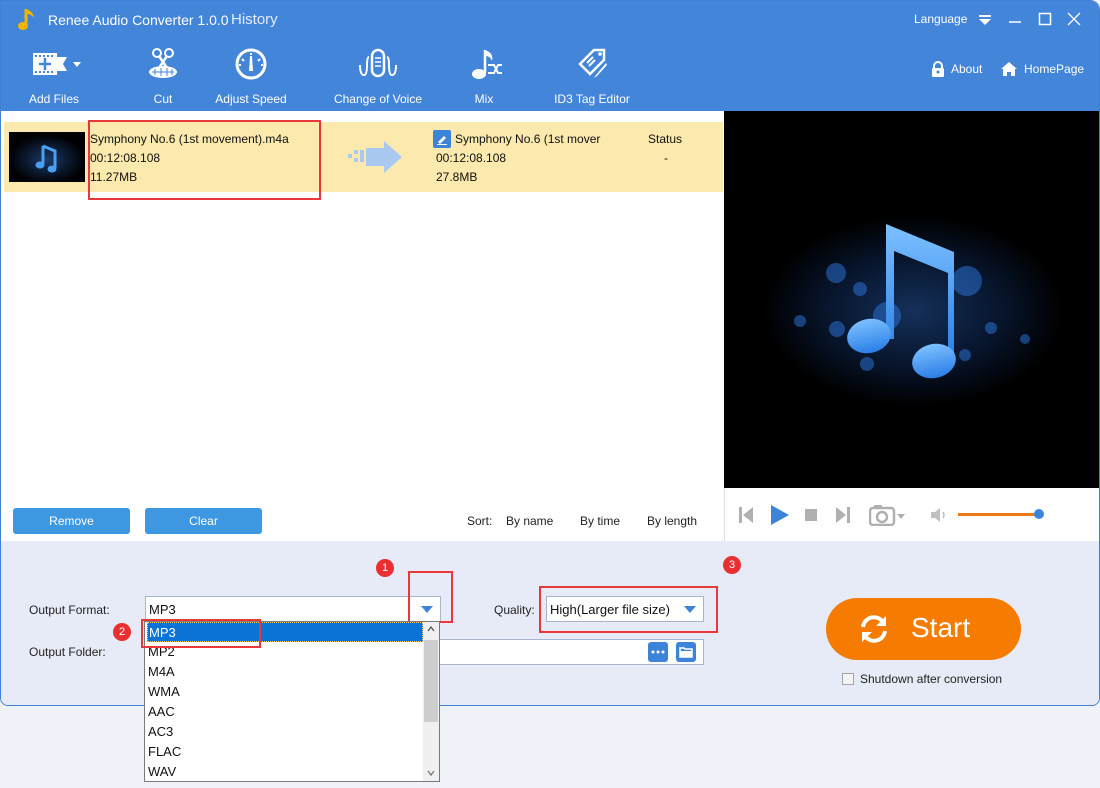 Image resolution: width=1100 pixels, height=788 pixels. I want to click on about-label: About, so click(967, 69).